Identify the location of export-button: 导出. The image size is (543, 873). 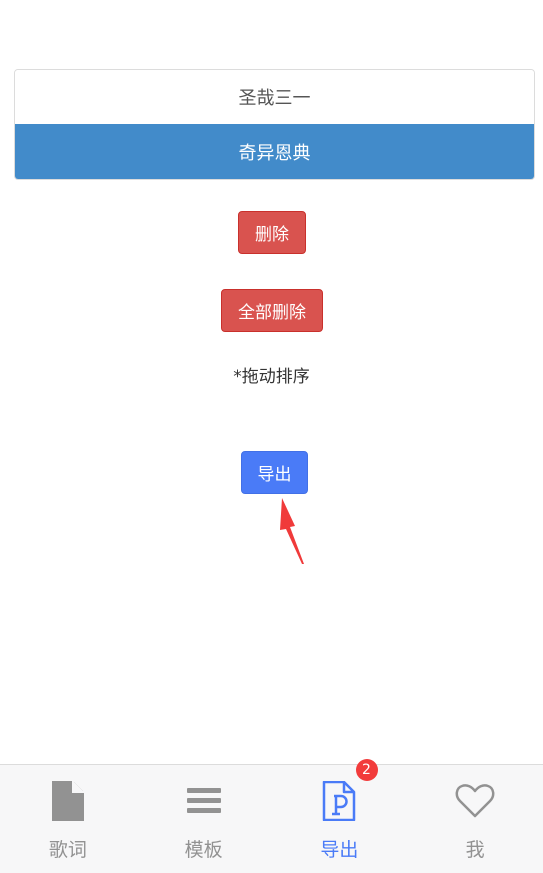
(274, 472).